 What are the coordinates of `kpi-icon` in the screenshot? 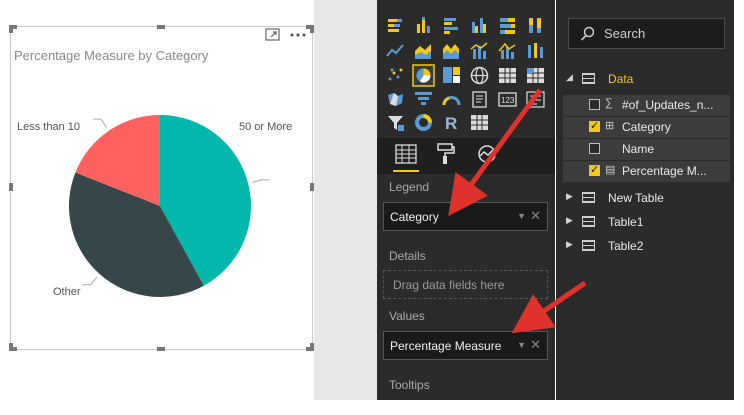 It's located at (535, 99).